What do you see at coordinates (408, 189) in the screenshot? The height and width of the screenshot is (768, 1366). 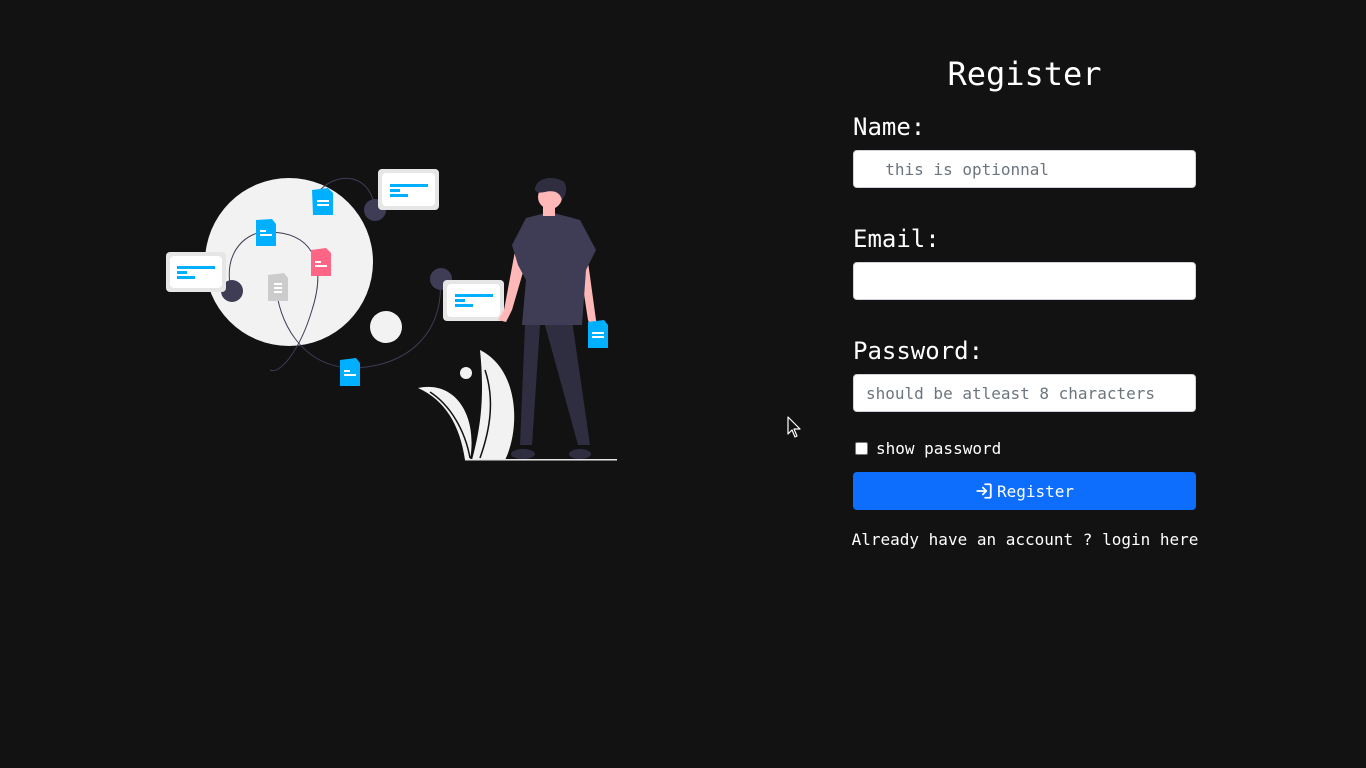 I see `chat-bubble-top` at bounding box center [408, 189].